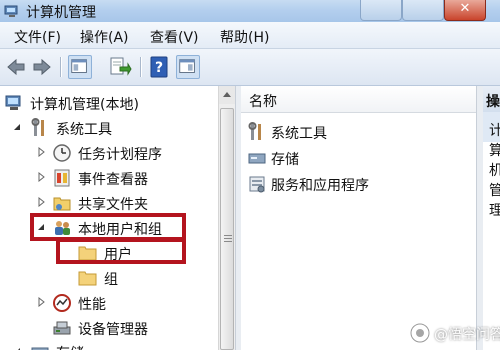  I want to click on services-icon, so click(257, 184).